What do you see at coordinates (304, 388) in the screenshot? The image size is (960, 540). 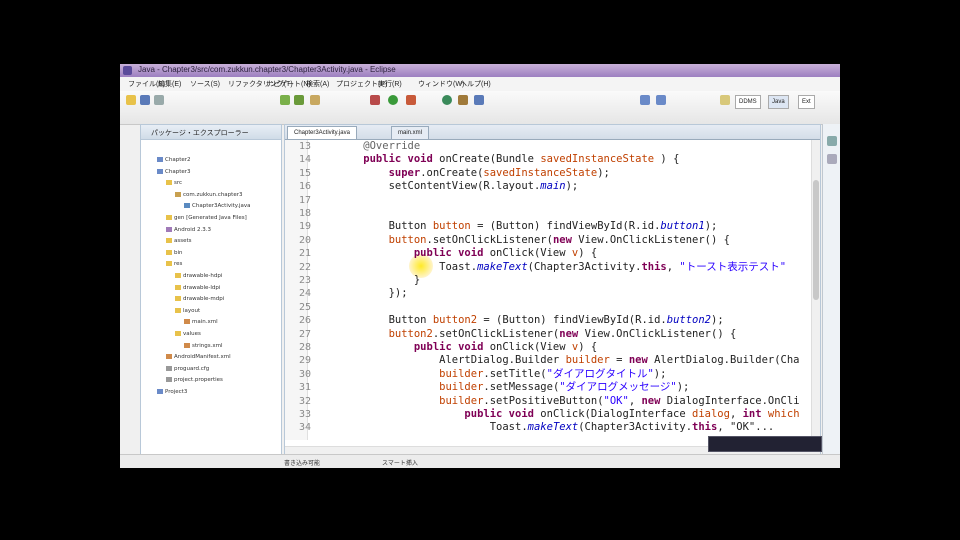 I see `line-number: 31` at bounding box center [304, 388].